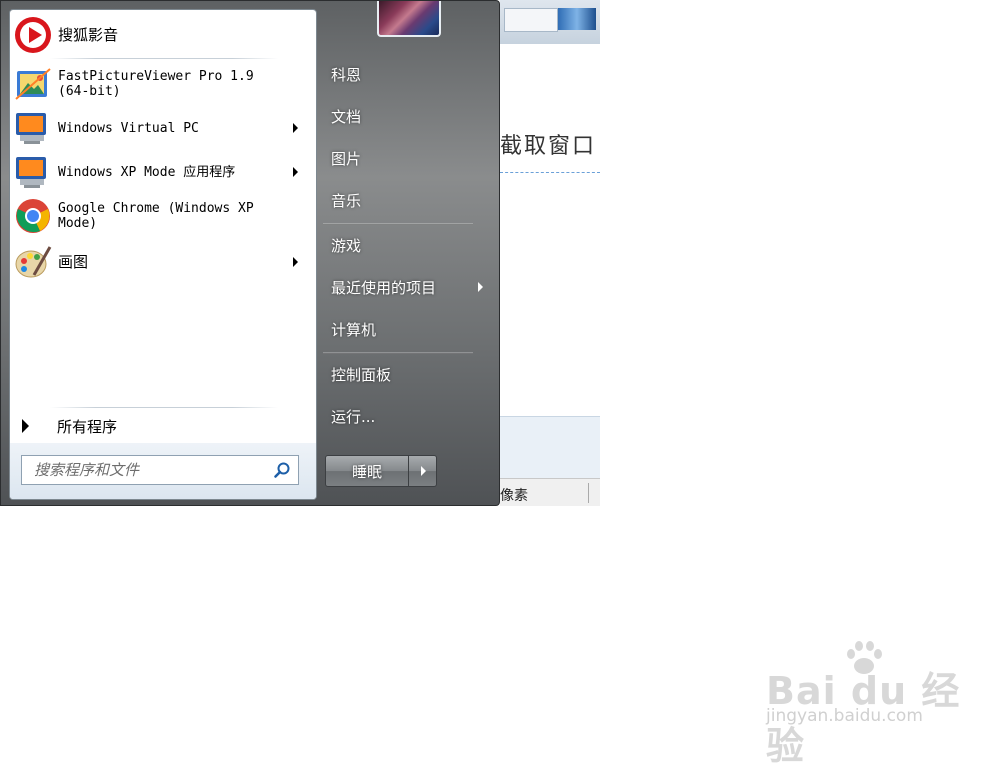  Describe the element at coordinates (514, 496) in the screenshot. I see `status-text: 像素` at that location.